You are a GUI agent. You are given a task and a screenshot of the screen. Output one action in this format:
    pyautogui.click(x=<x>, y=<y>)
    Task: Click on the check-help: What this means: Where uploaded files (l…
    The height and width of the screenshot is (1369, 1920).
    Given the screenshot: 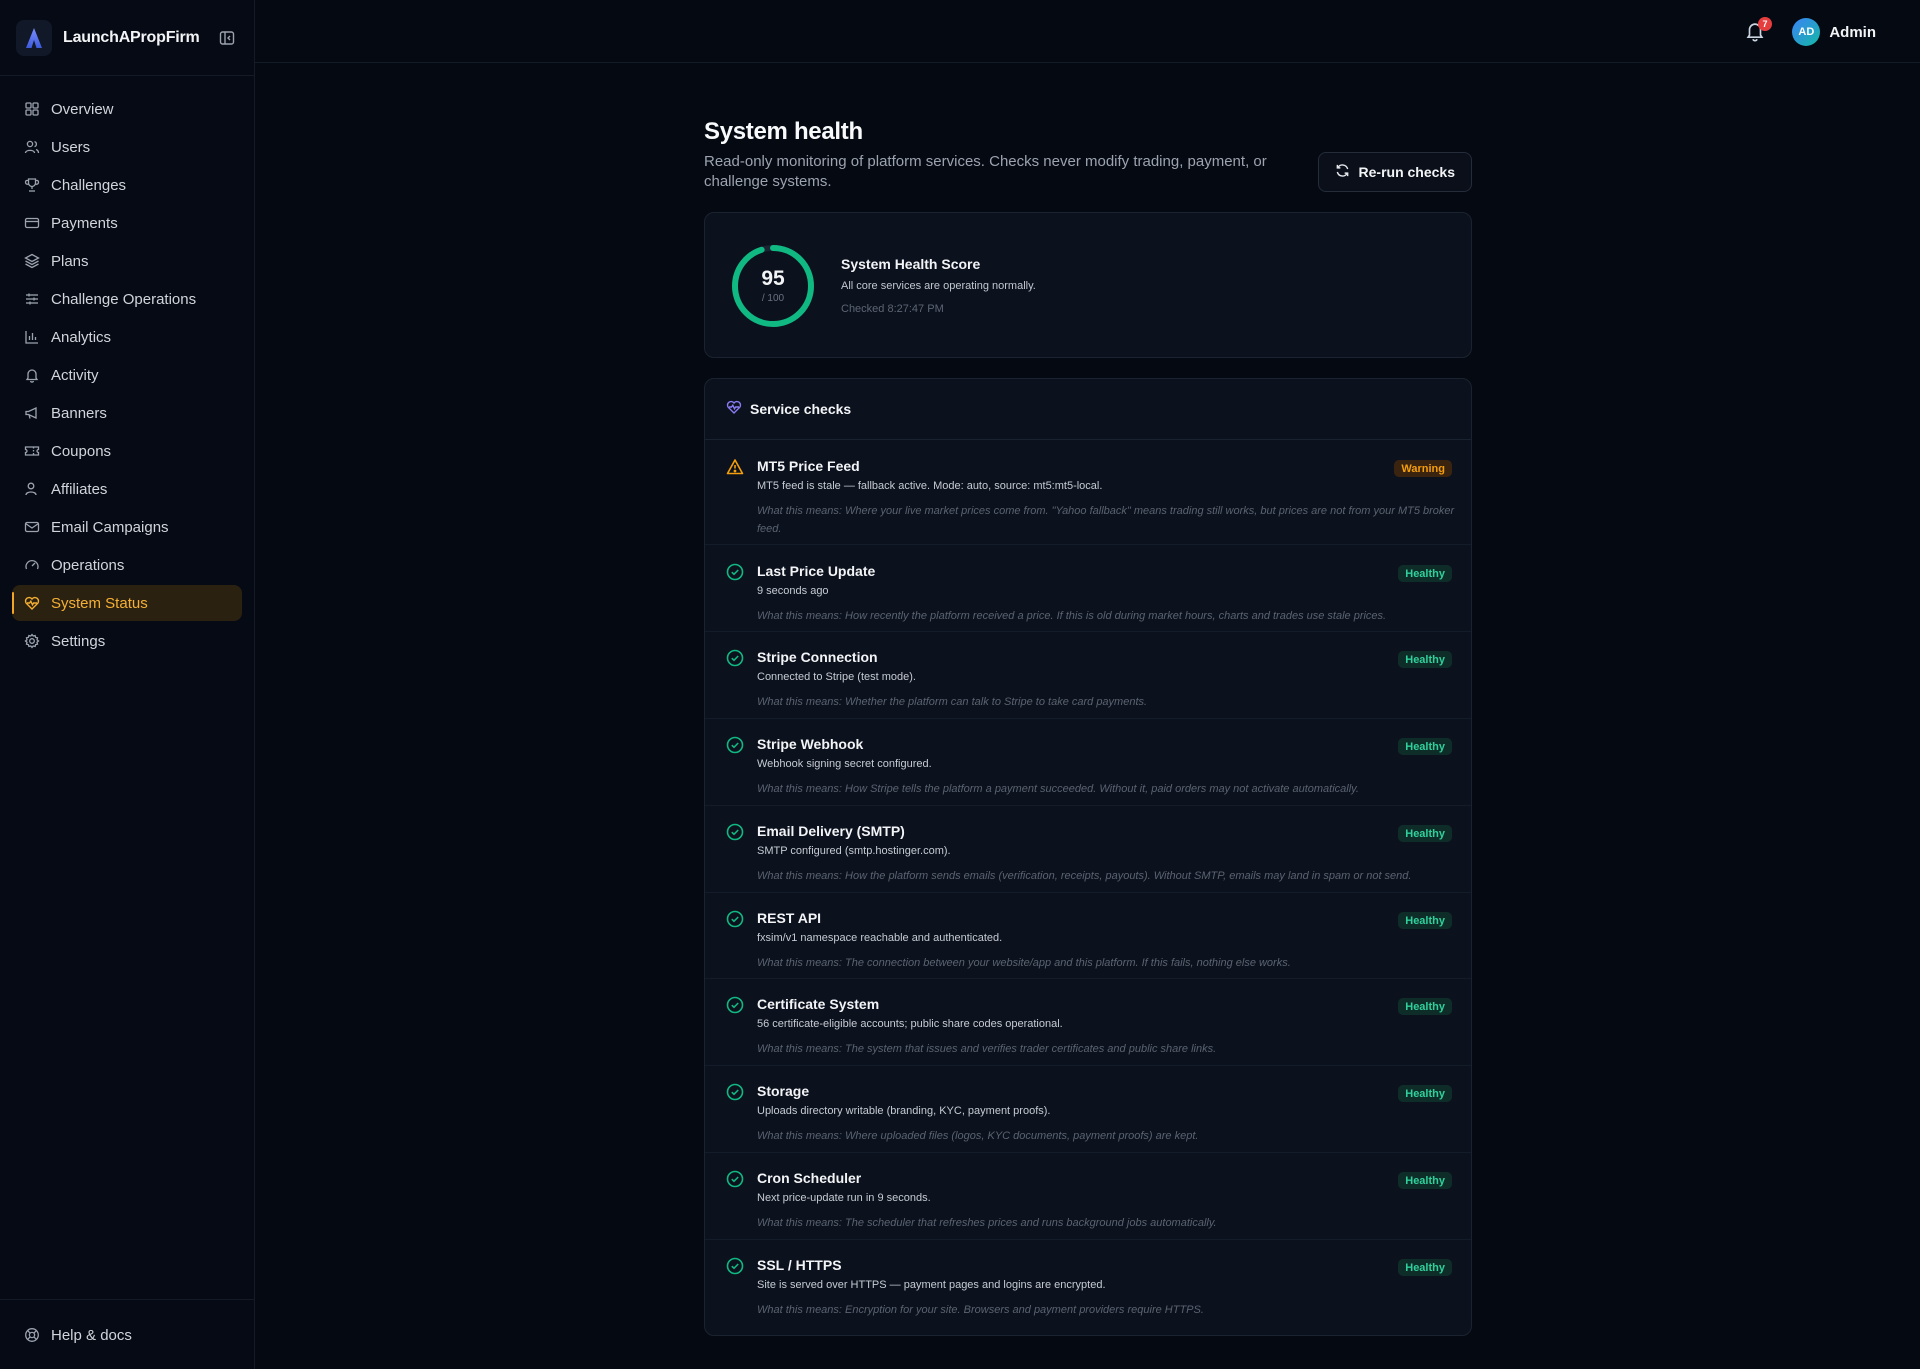 What is the action you would take?
    pyautogui.click(x=978, y=1136)
    